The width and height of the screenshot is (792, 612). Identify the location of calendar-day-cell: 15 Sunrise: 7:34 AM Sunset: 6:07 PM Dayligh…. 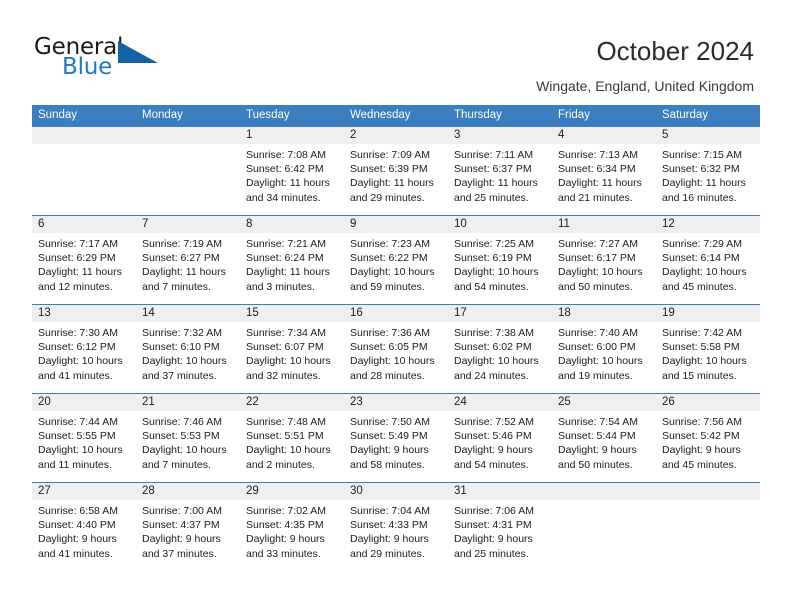
(292, 349).